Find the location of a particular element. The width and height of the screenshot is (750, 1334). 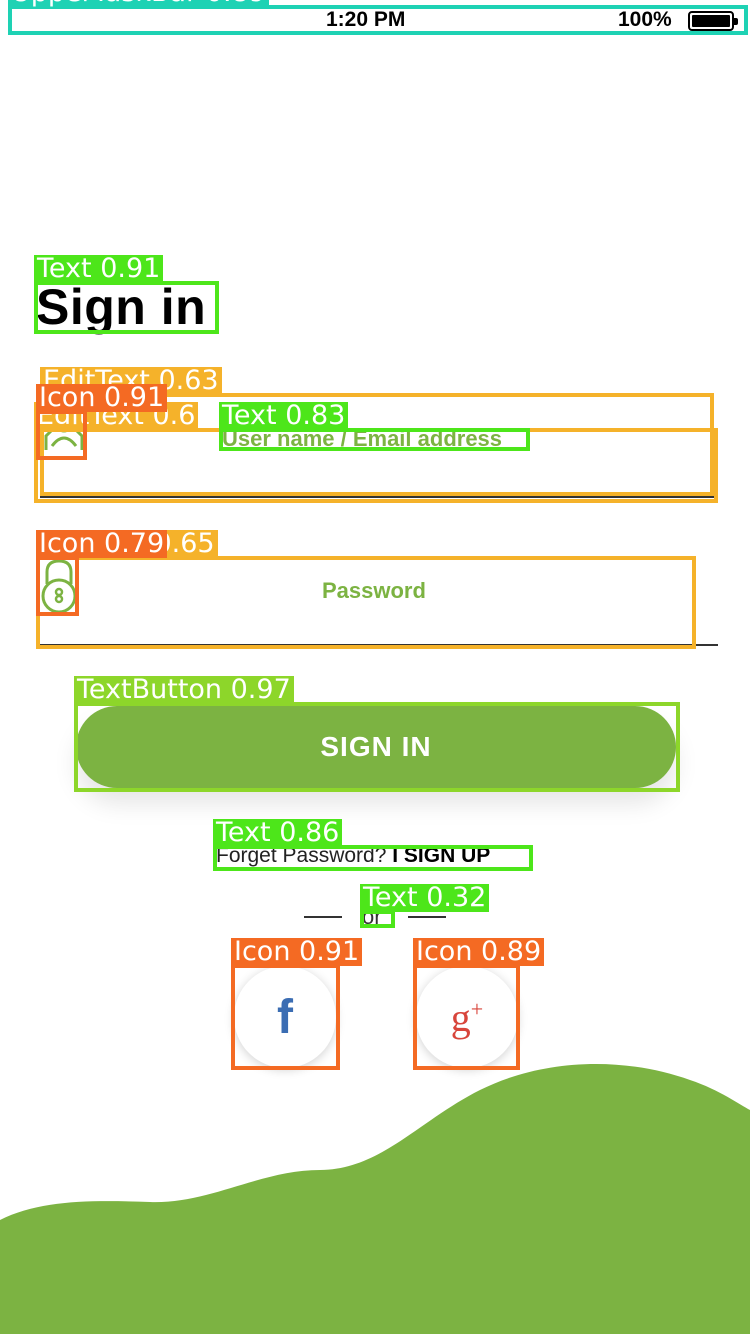

password-field: Password is located at coordinates (367, 600).